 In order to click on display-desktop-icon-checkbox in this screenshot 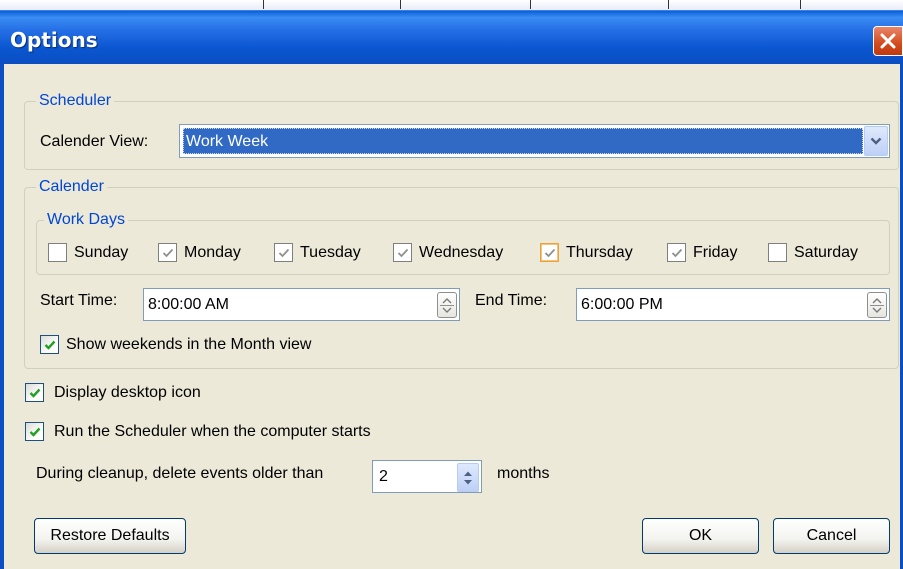, I will do `click(34, 392)`.